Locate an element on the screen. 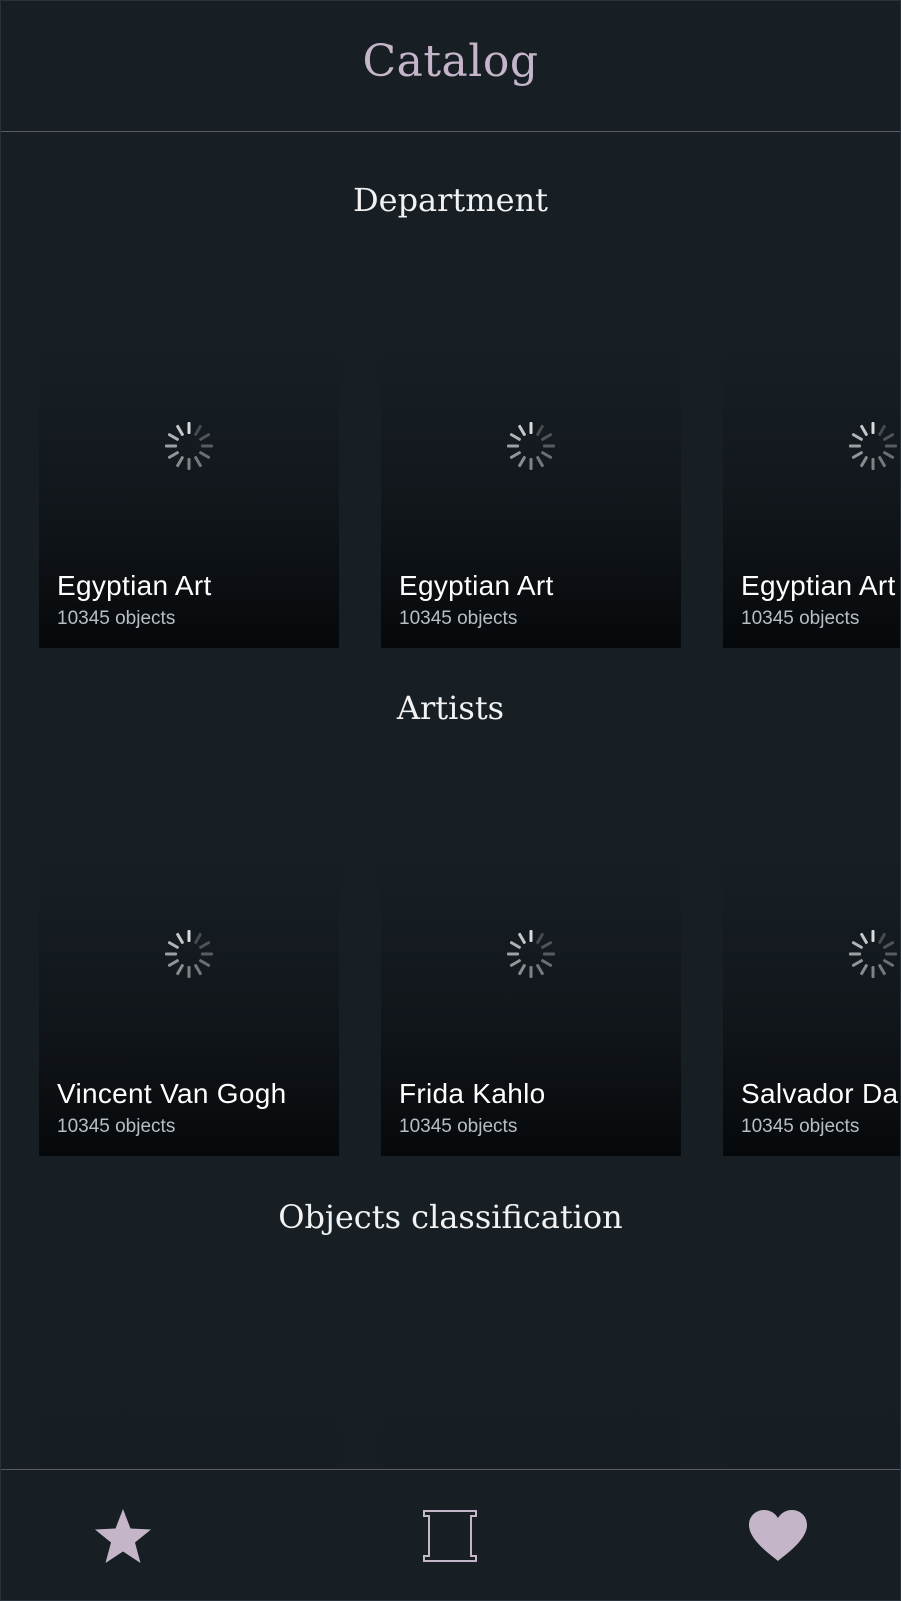 The height and width of the screenshot is (1601, 901). tab-featured is located at coordinates (123, 1536).